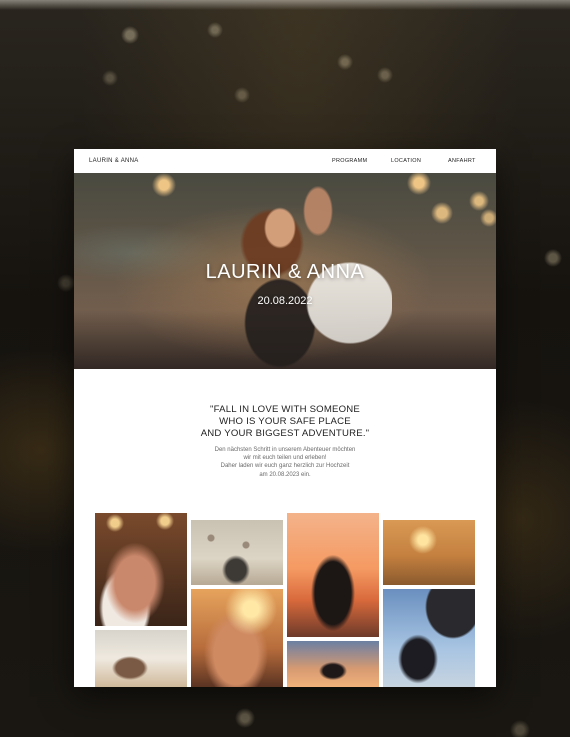  Describe the element at coordinates (462, 161) in the screenshot. I see `nav-item-anfahrt: ANFAHRT` at that location.